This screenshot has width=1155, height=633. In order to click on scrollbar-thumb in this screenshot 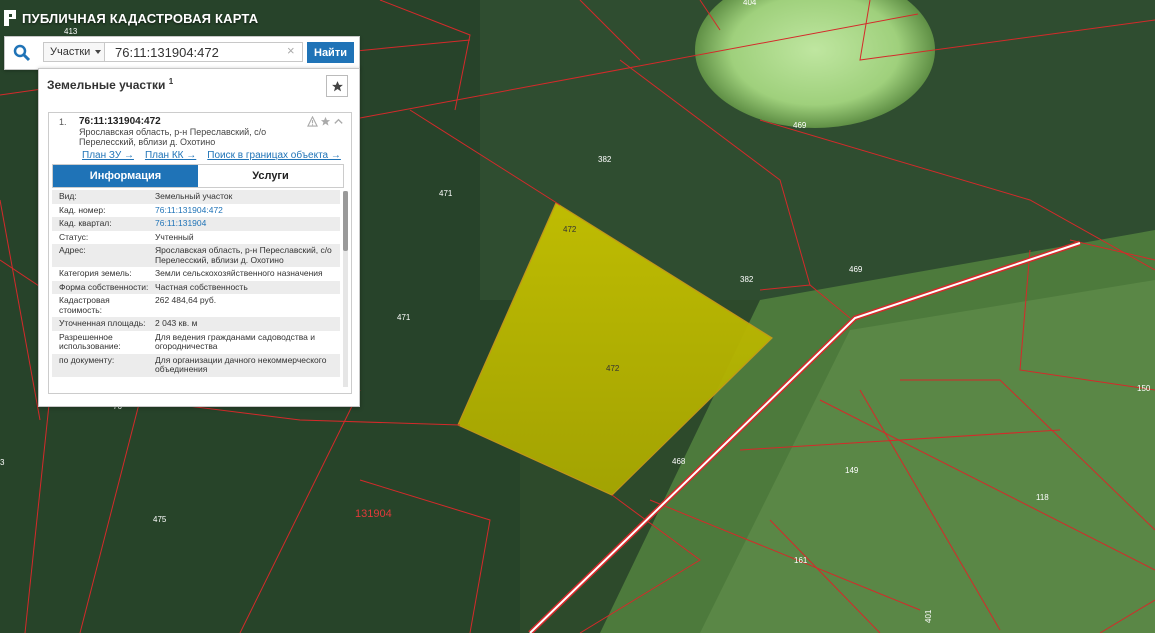, I will do `click(345, 221)`.